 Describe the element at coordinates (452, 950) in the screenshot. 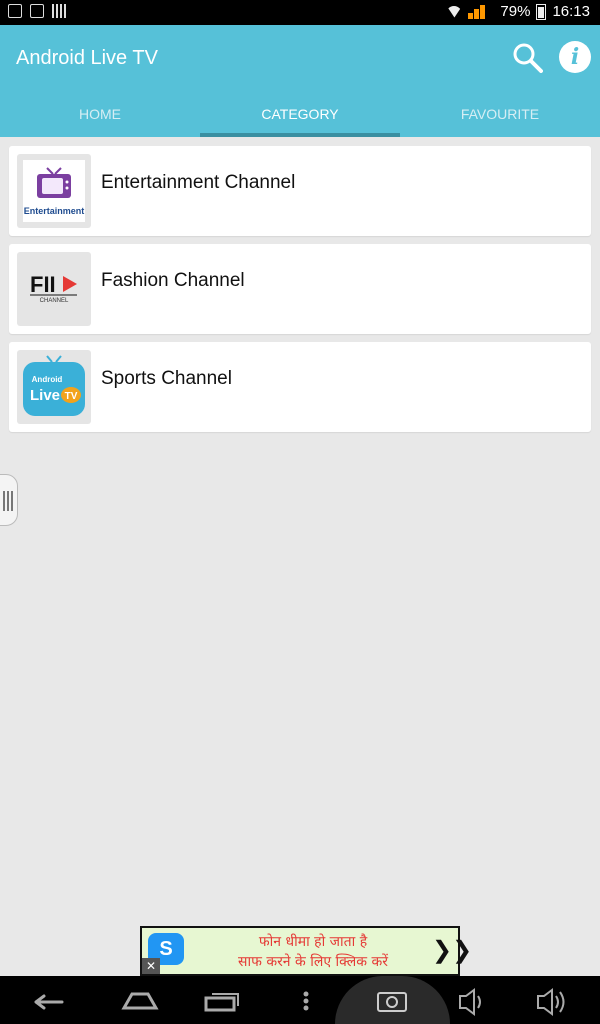

I see `ad-arrow-icon: ❯❯` at that location.